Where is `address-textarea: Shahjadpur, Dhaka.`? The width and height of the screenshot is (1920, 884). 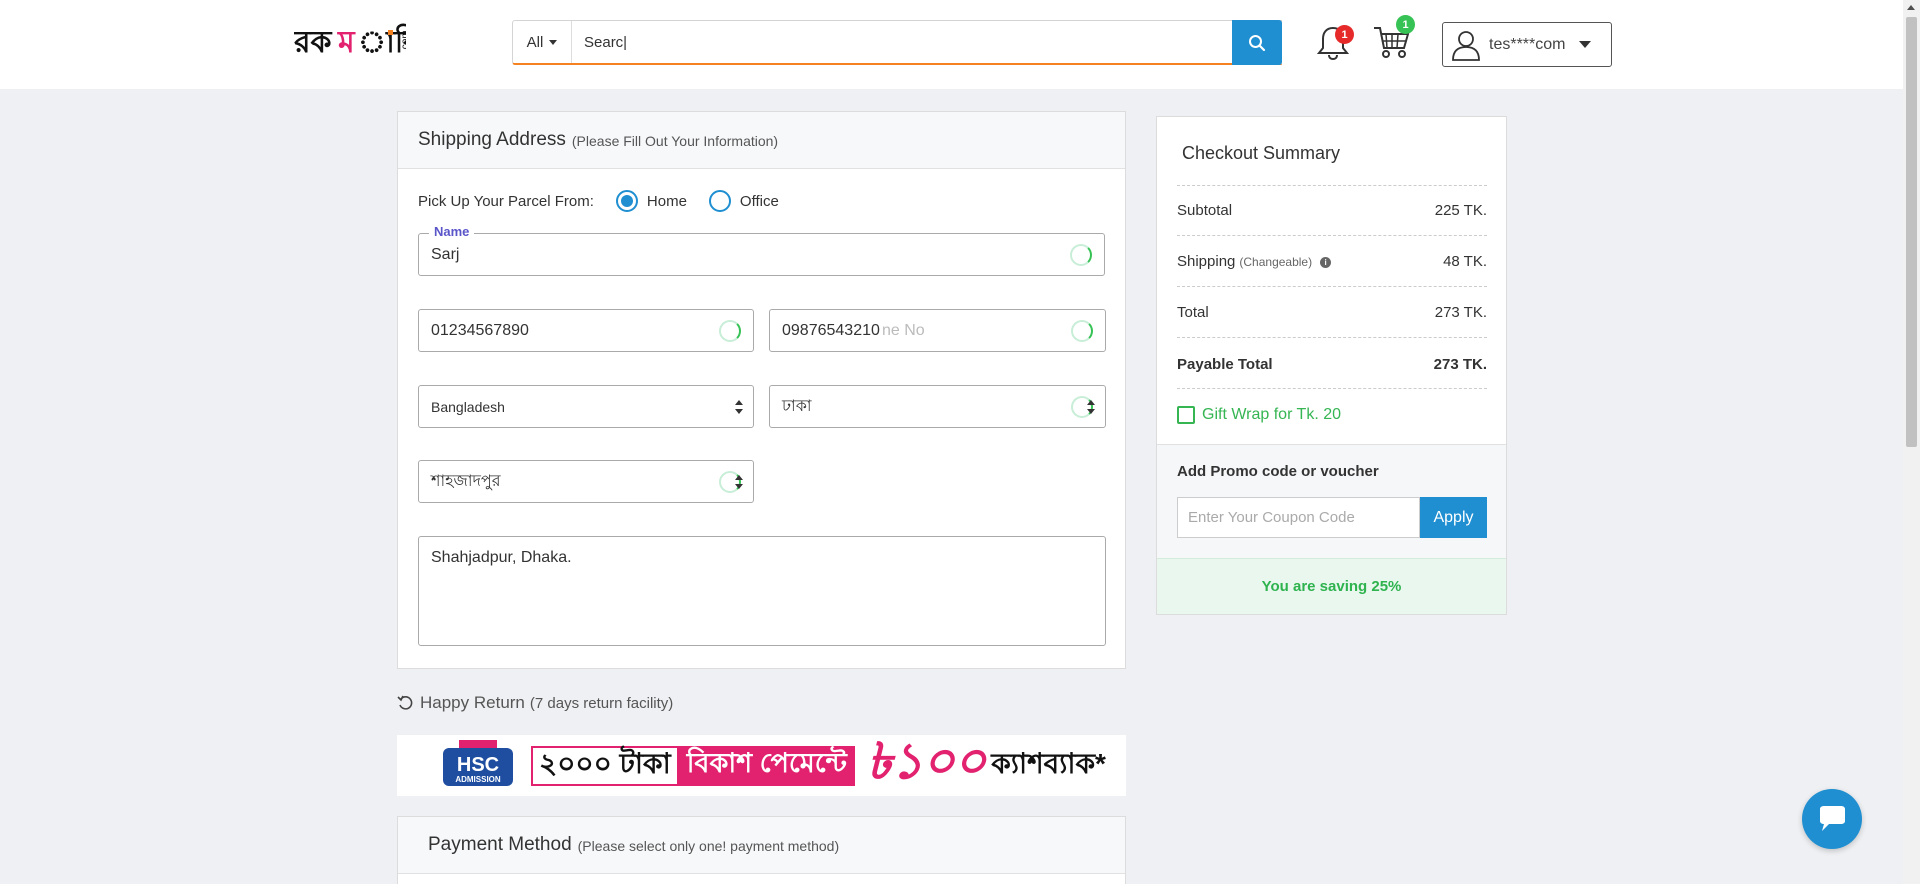 address-textarea: Shahjadpur, Dhaka. is located at coordinates (762, 591).